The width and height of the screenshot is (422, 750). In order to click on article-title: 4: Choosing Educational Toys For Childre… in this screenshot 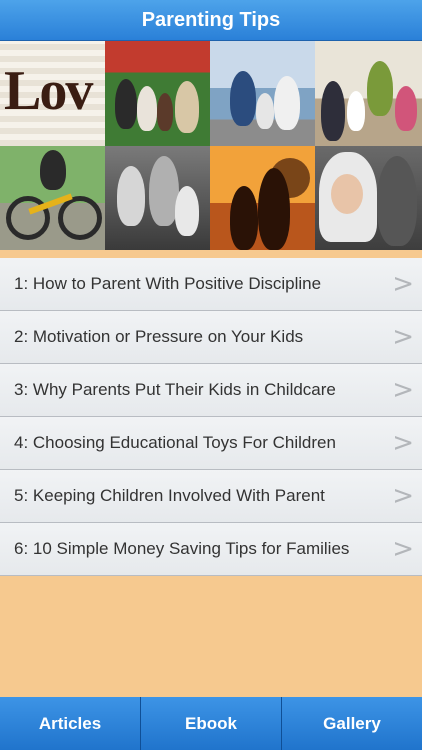, I will do `click(175, 442)`.